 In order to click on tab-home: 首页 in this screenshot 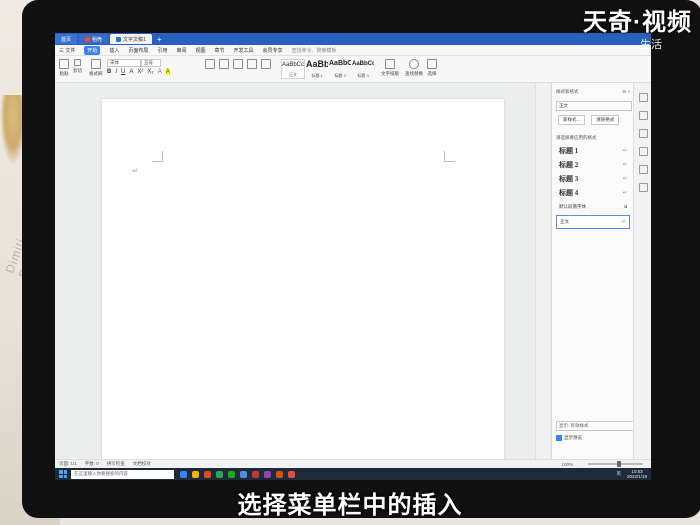, I will do `click(66, 39)`.